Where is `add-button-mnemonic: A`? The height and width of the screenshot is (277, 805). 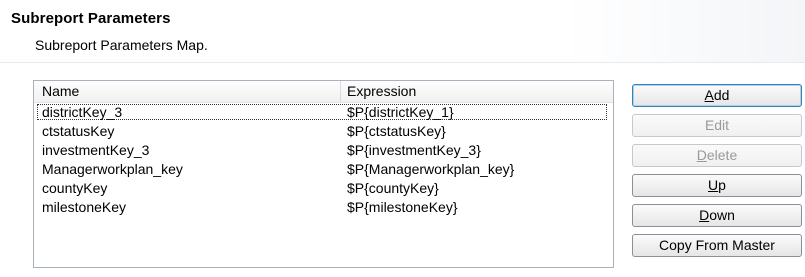 add-button-mnemonic: A is located at coordinates (709, 95).